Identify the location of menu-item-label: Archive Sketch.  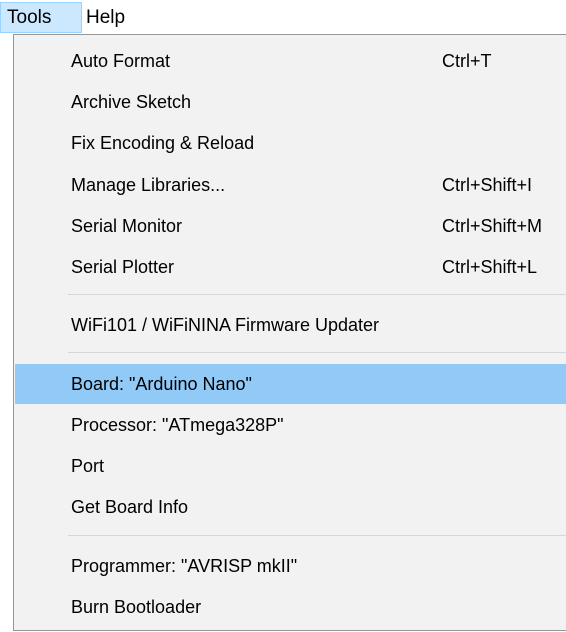
(131, 102).